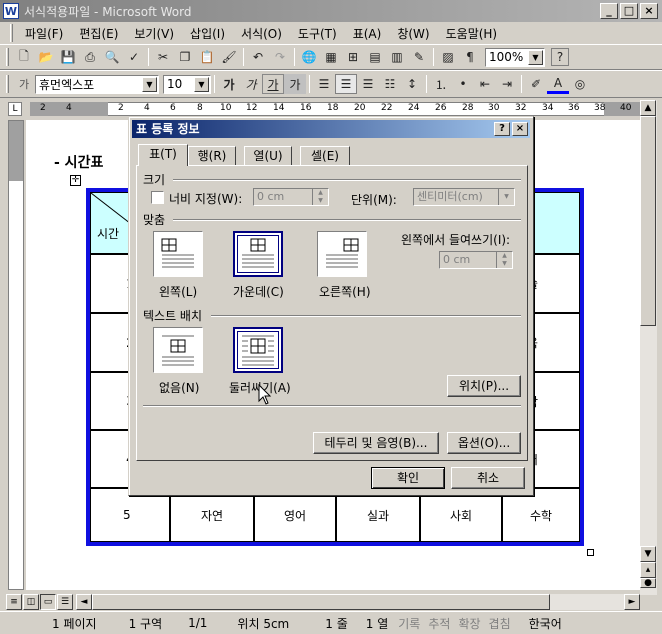 The image size is (662, 634). Describe the element at coordinates (609, 11) in the screenshot. I see `minimize-button: _` at that location.